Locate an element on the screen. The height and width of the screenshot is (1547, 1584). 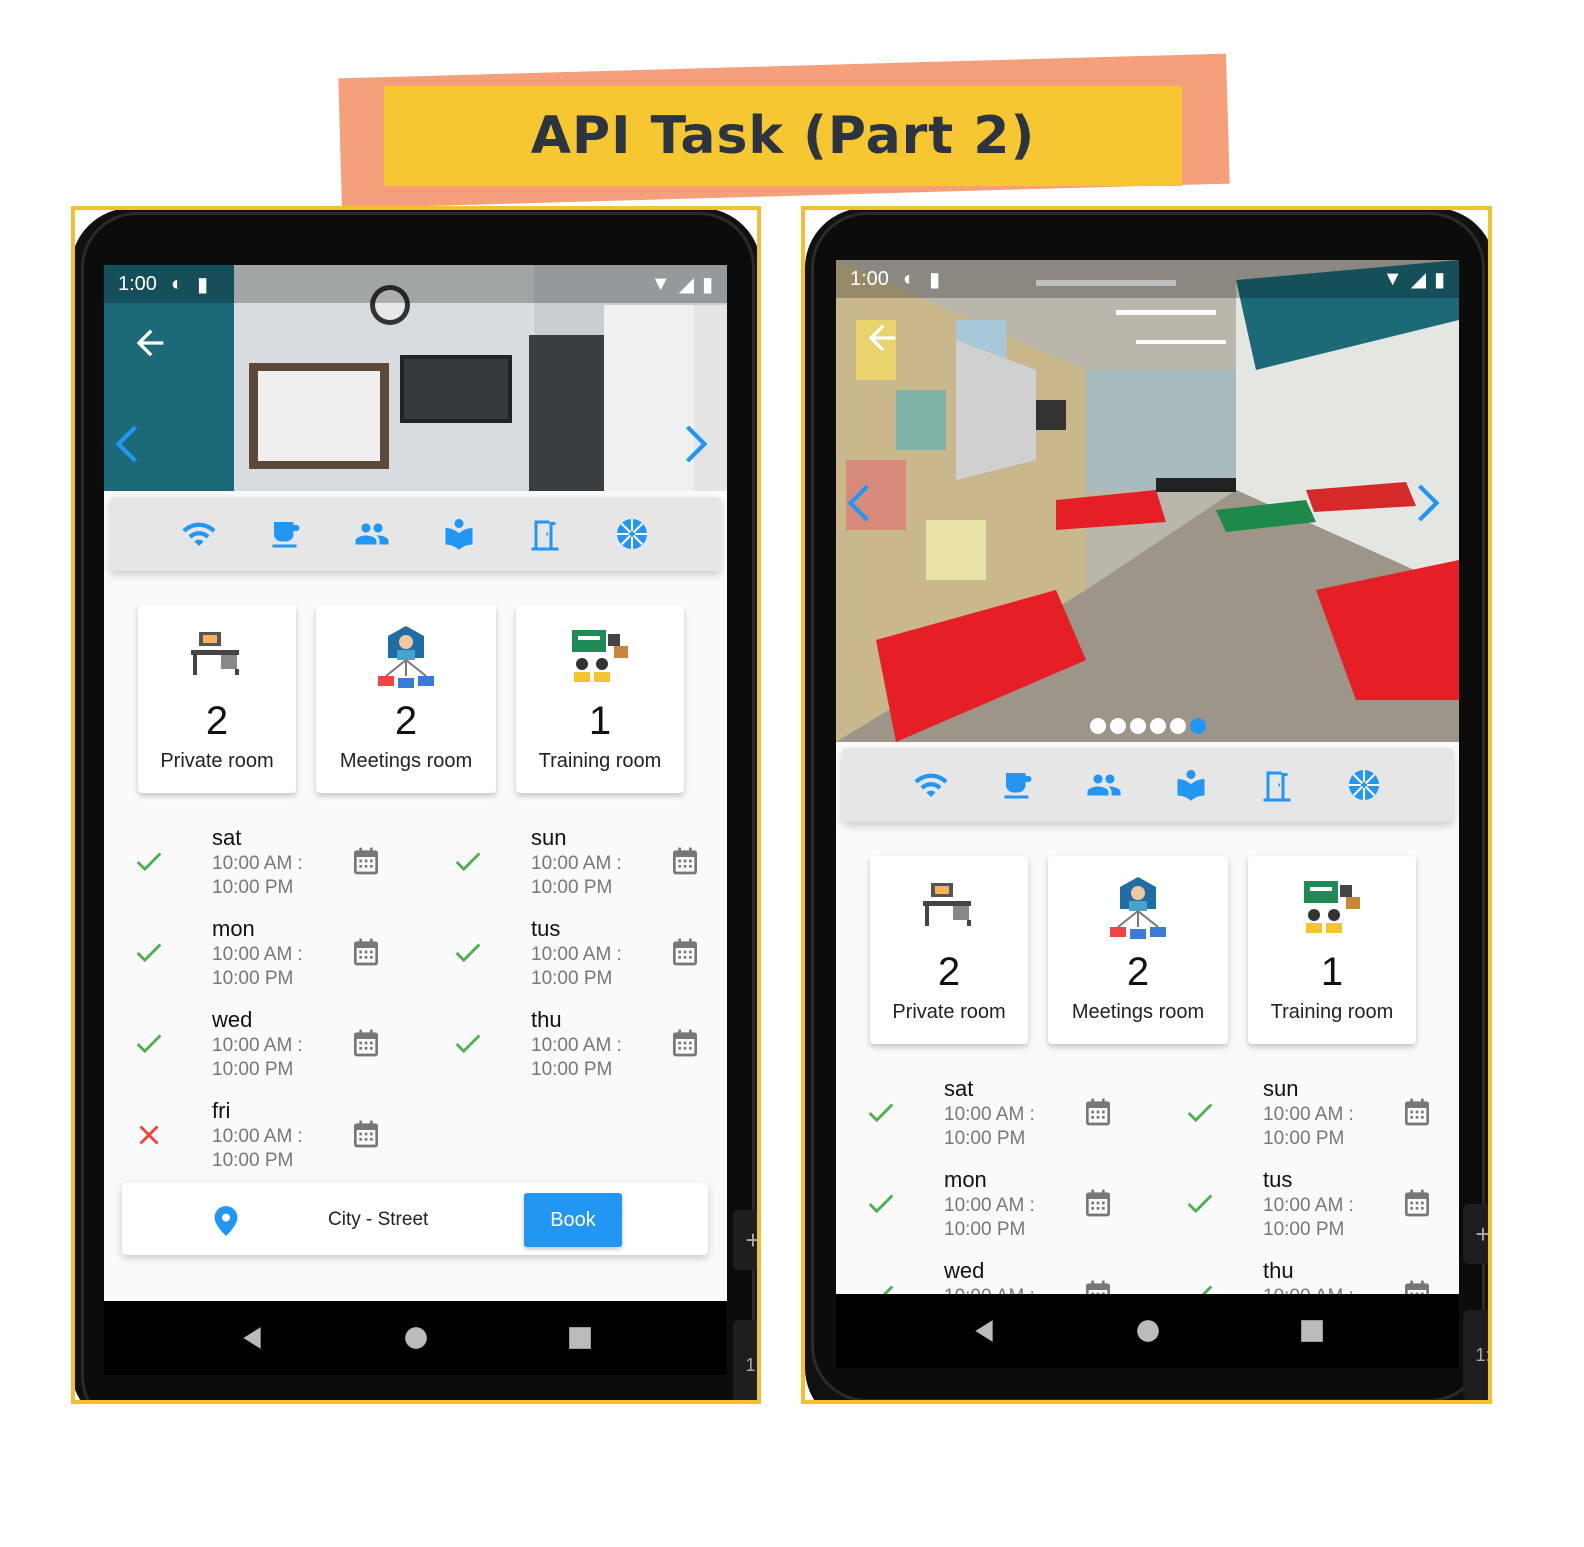
schedule-item-thu: thu 10:00 AM : 10:00 PM is located at coordinates (589, 1047).